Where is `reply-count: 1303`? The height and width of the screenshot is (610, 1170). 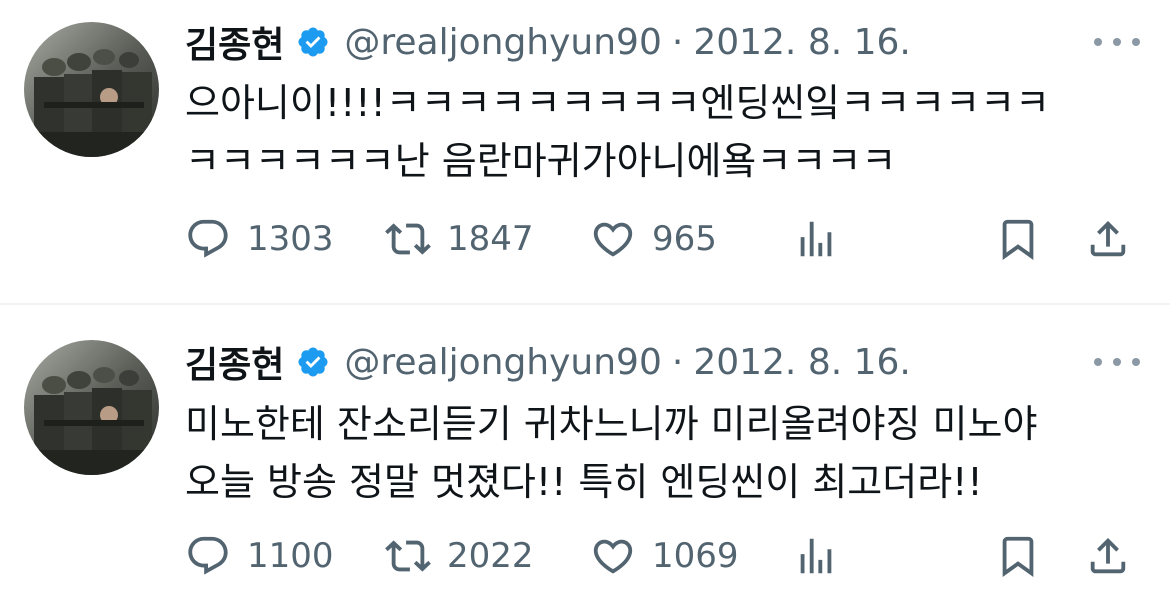
reply-count: 1303 is located at coordinates (290, 239).